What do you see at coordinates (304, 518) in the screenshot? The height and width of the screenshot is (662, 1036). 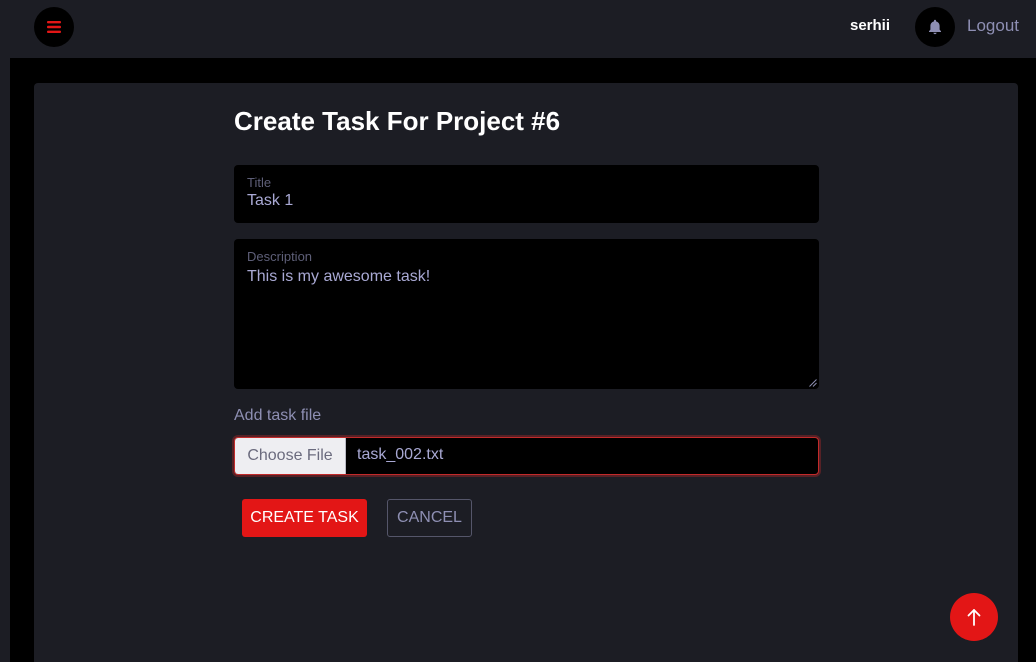 I see `create-task-button: CREATE TASK` at bounding box center [304, 518].